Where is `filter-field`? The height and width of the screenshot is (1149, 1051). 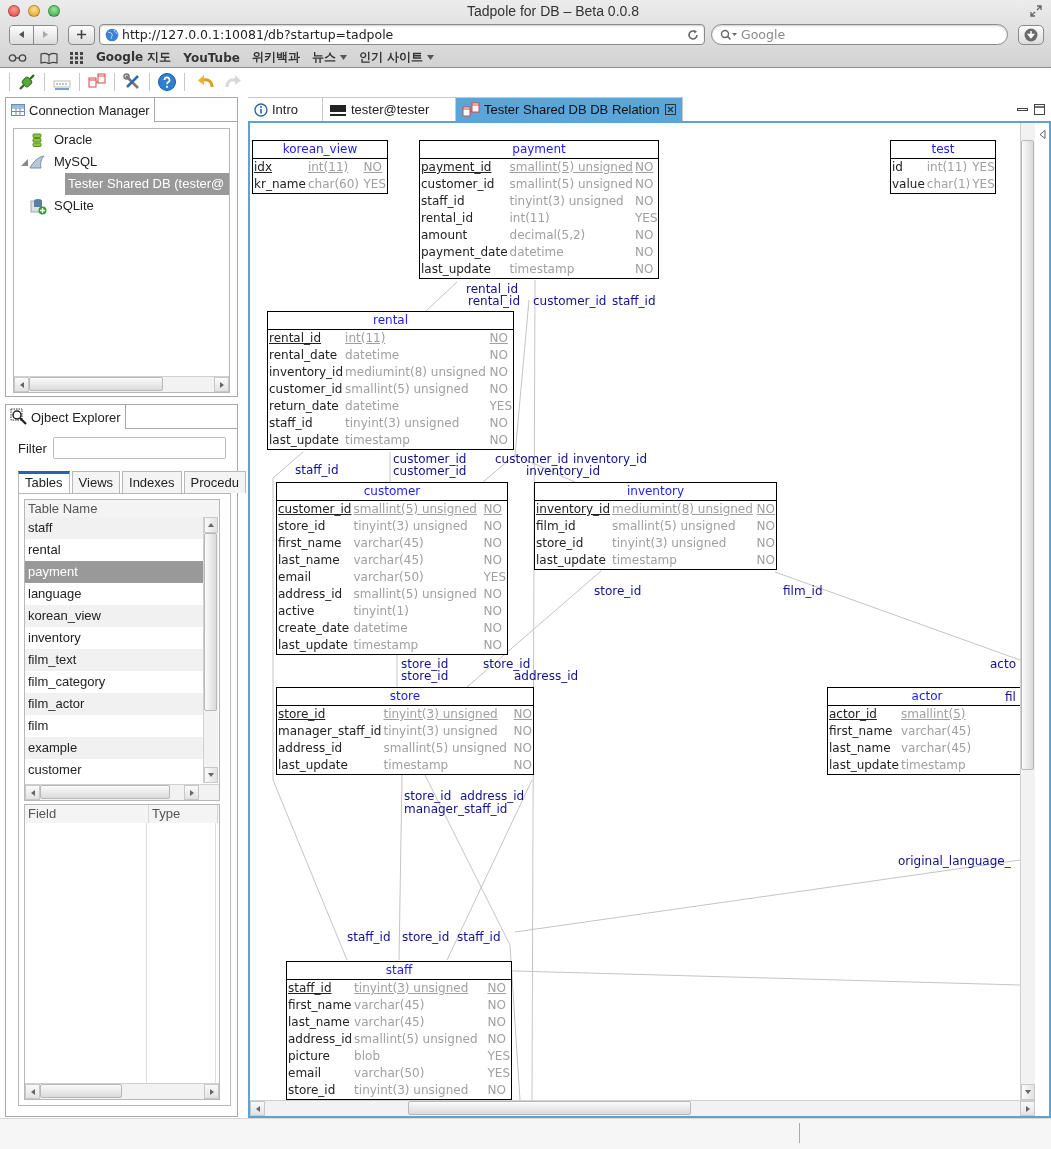 filter-field is located at coordinates (139, 448).